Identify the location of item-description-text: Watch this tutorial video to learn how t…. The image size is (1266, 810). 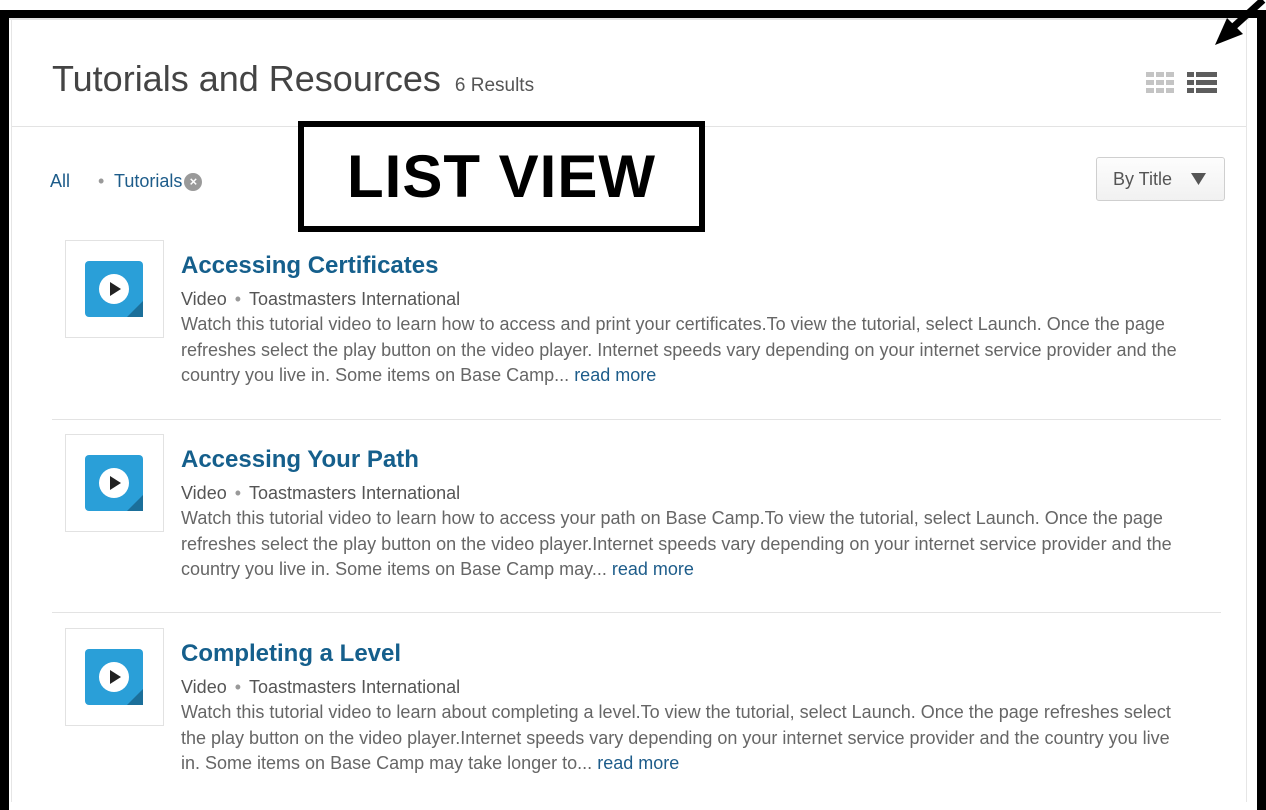
(679, 349).